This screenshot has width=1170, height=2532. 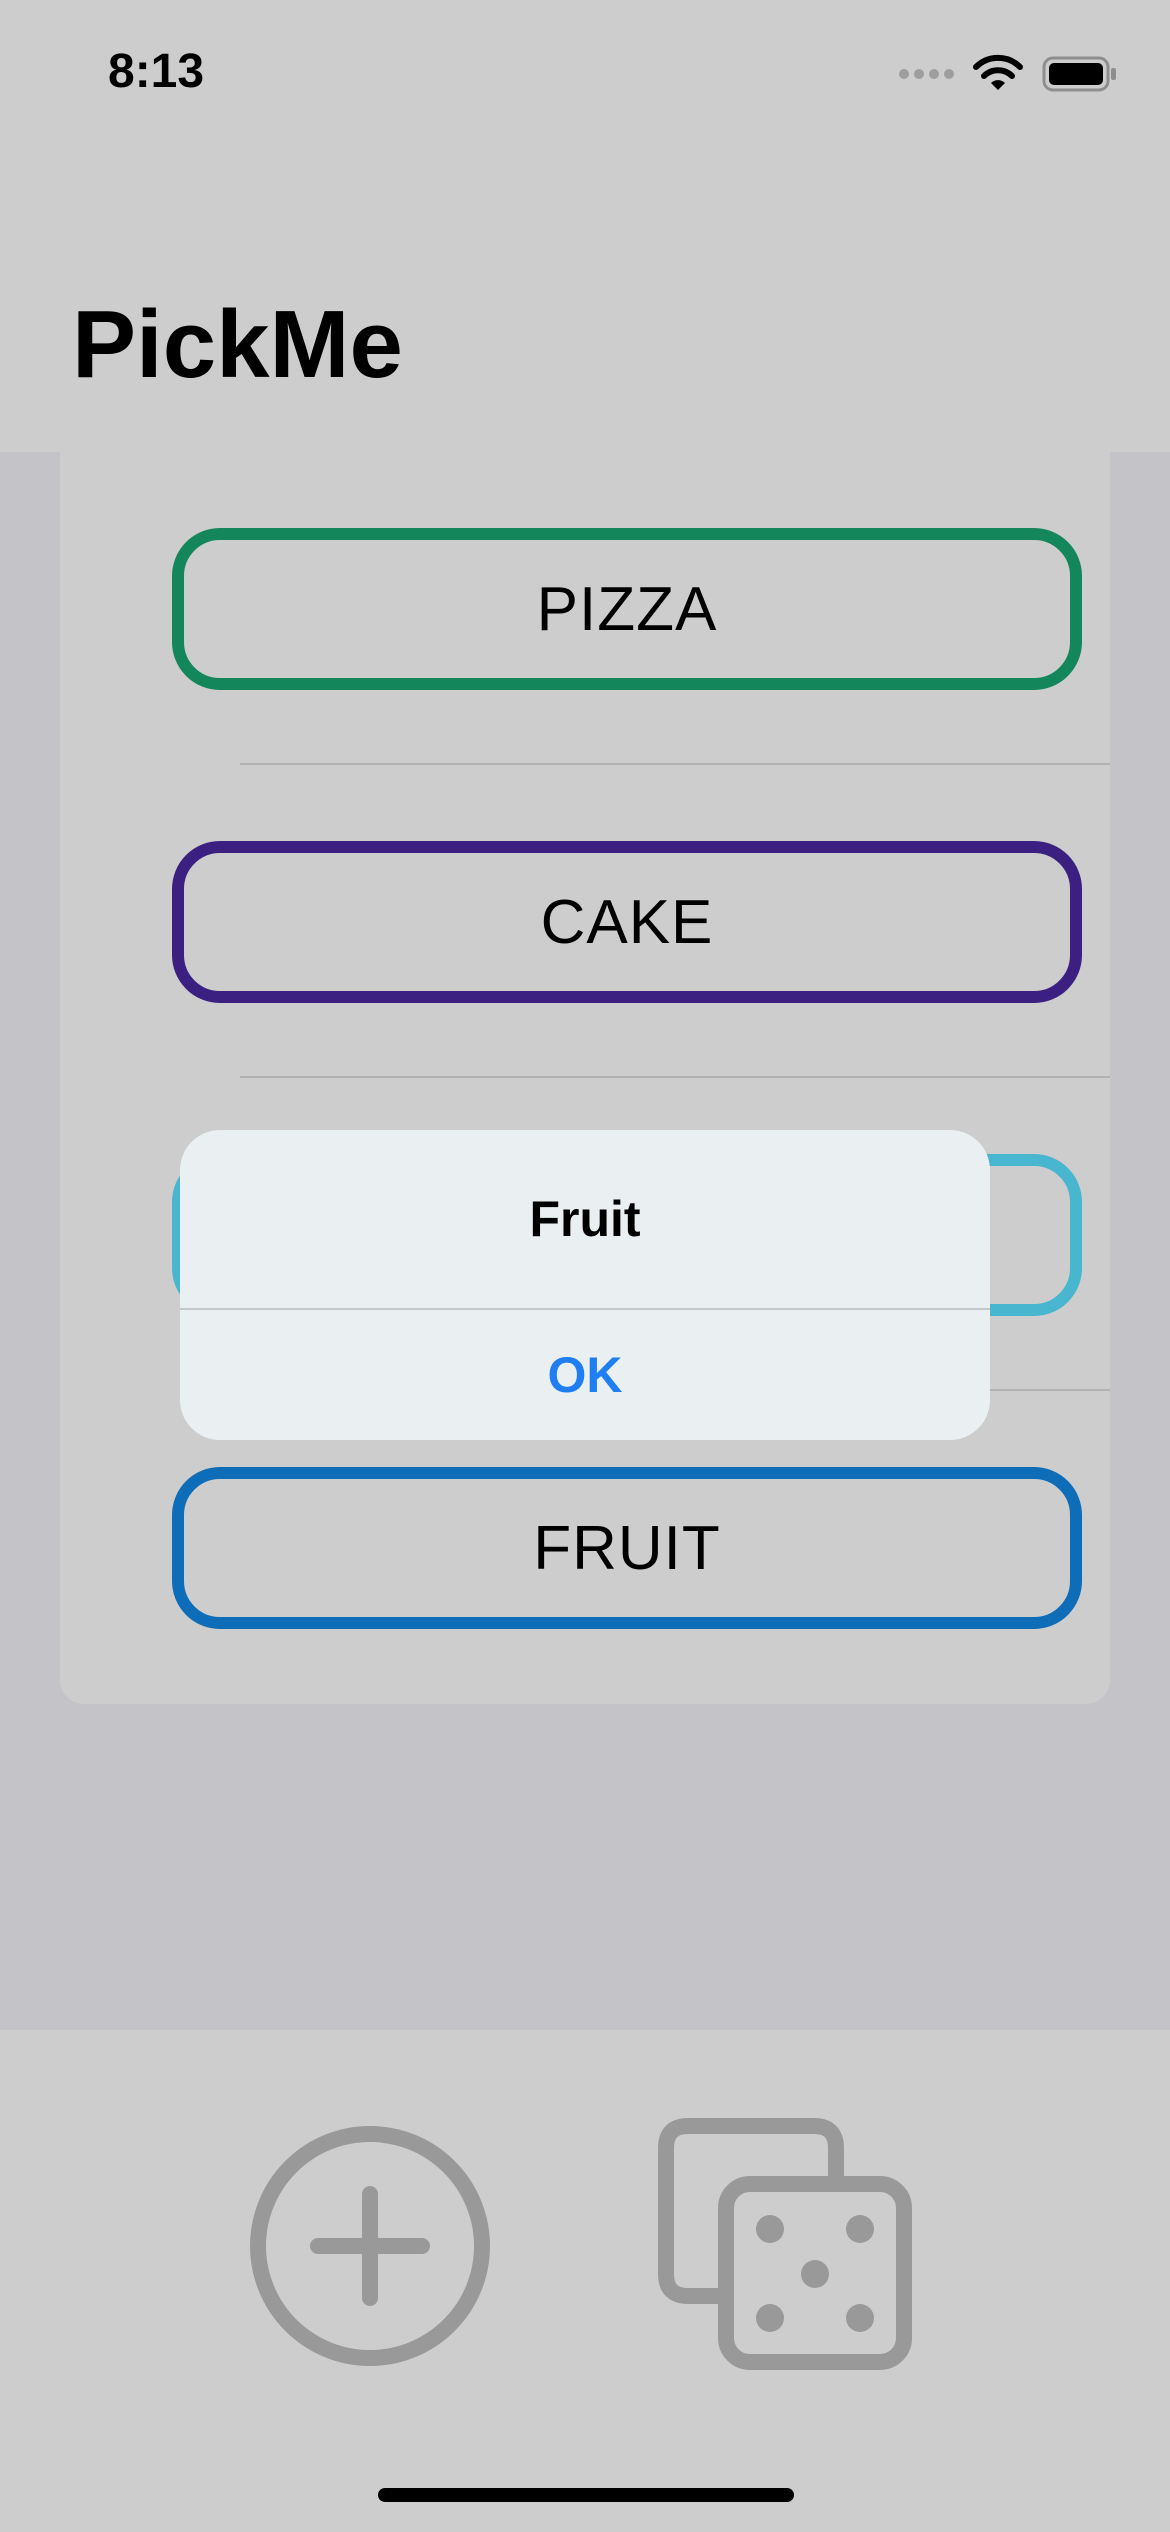 I want to click on alert-dialog: Fruit OK, so click(x=585, y=1285).